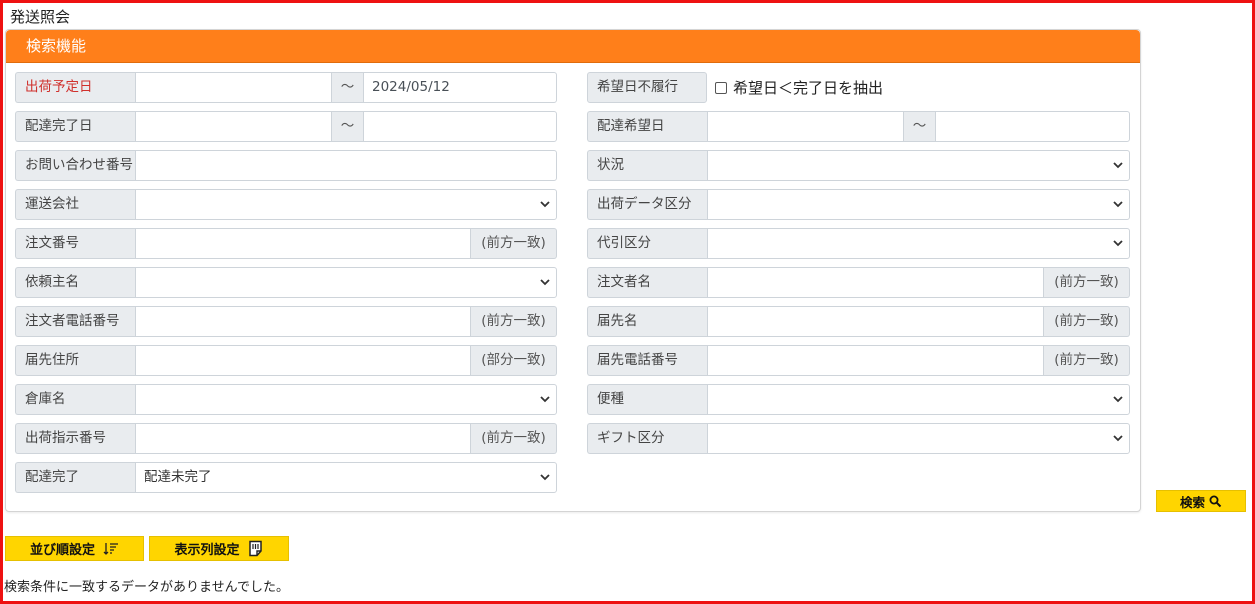 The image size is (1255, 604). What do you see at coordinates (146, 587) in the screenshot?
I see `no-results-message: 検索条件に一致するデータがありませんでした。` at bounding box center [146, 587].